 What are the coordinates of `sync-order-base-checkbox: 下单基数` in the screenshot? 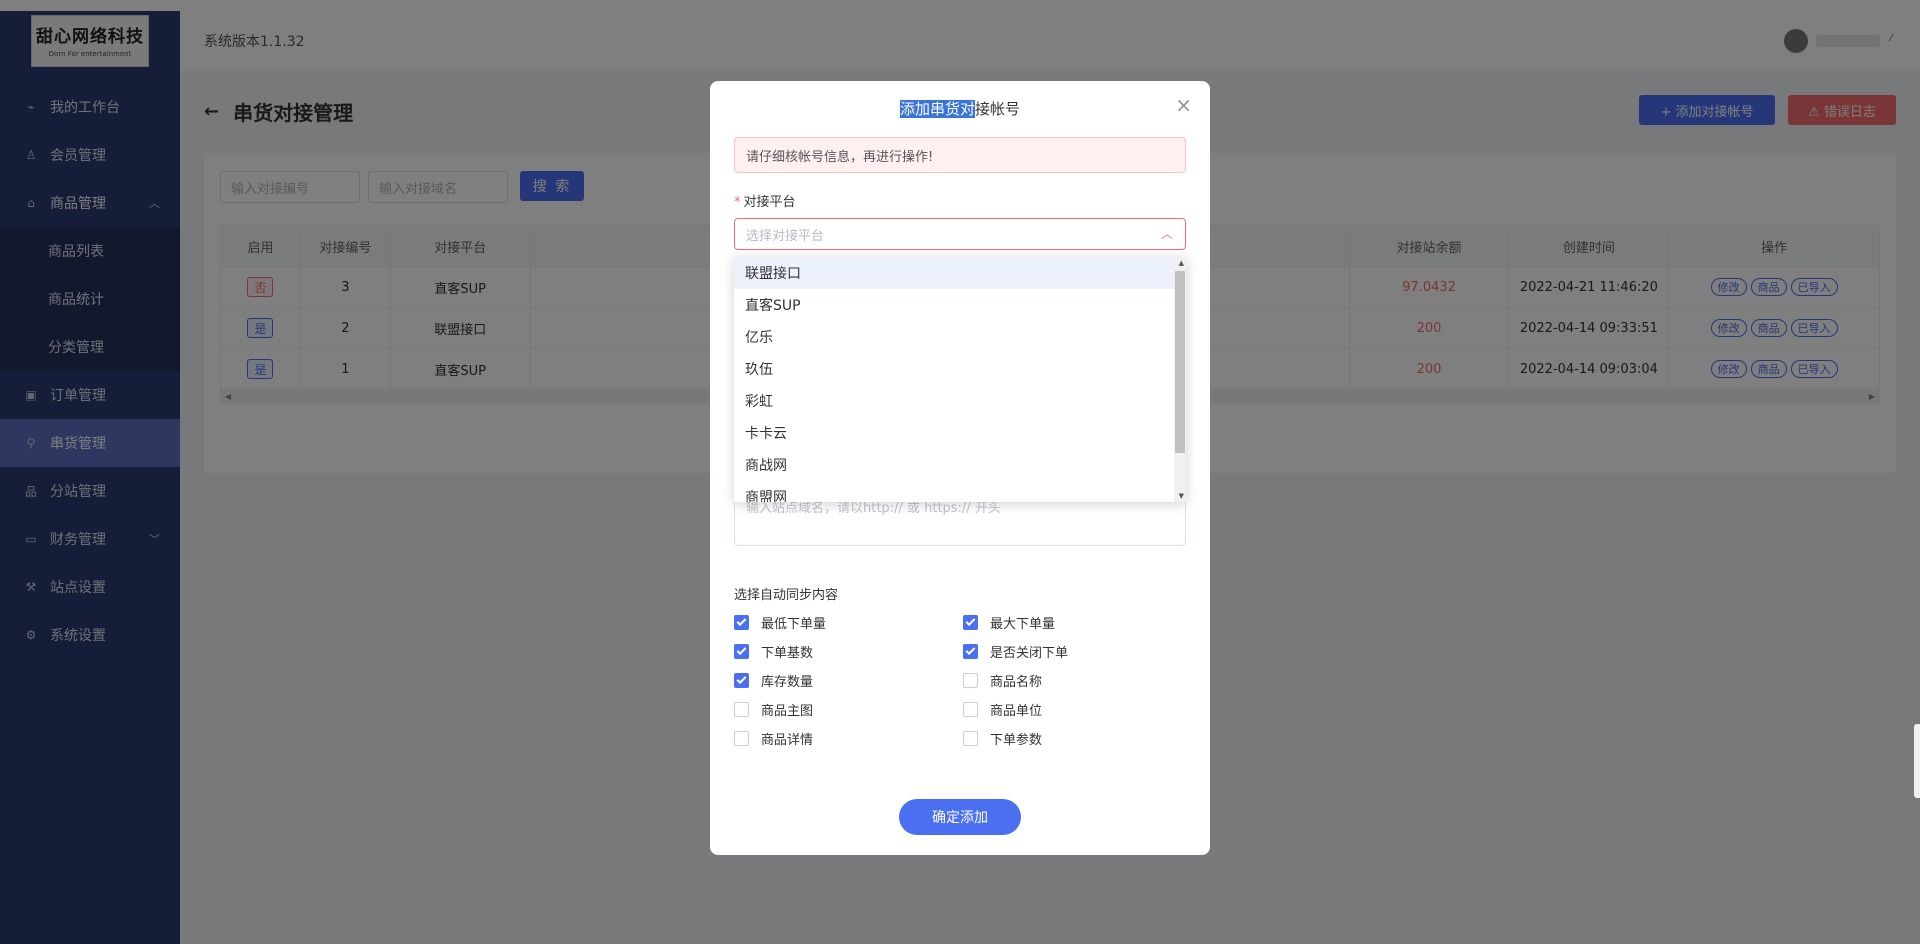 It's located at (773, 651).